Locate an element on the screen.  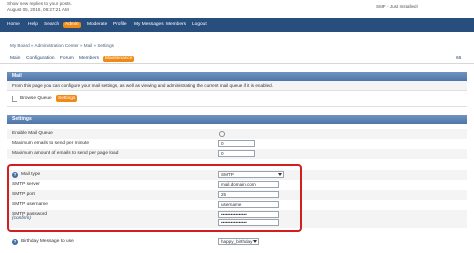
smtp-username-row: SMTP username username is located at coordinates (237, 205).